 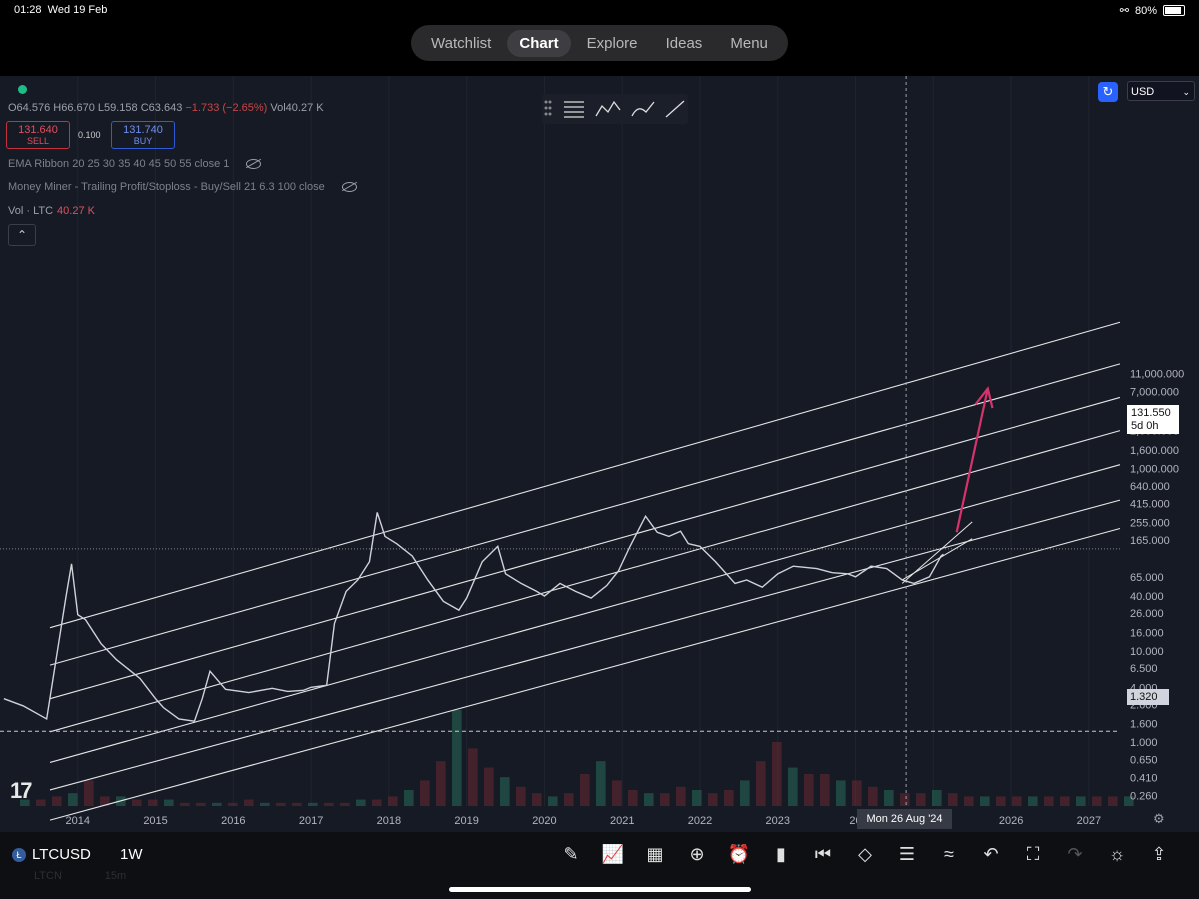 I want to click on pencil-icon: ✎, so click(x=571, y=854).